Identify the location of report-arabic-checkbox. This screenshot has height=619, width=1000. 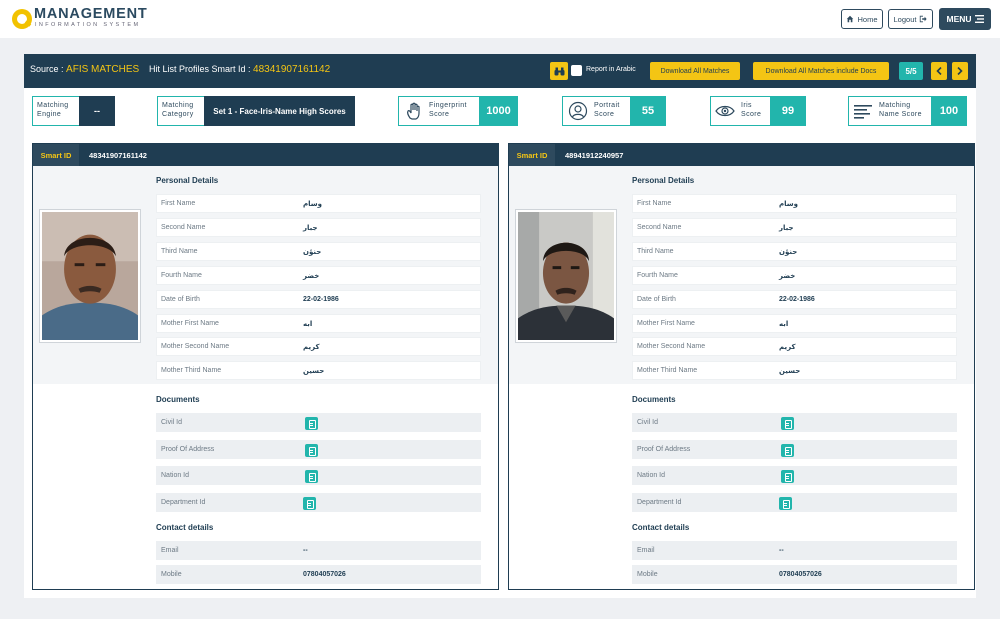
(576, 70).